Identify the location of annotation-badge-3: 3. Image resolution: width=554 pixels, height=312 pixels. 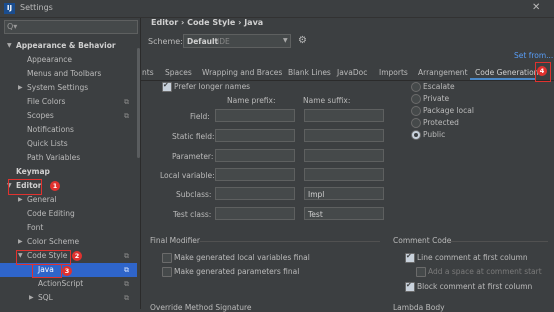
(67, 271).